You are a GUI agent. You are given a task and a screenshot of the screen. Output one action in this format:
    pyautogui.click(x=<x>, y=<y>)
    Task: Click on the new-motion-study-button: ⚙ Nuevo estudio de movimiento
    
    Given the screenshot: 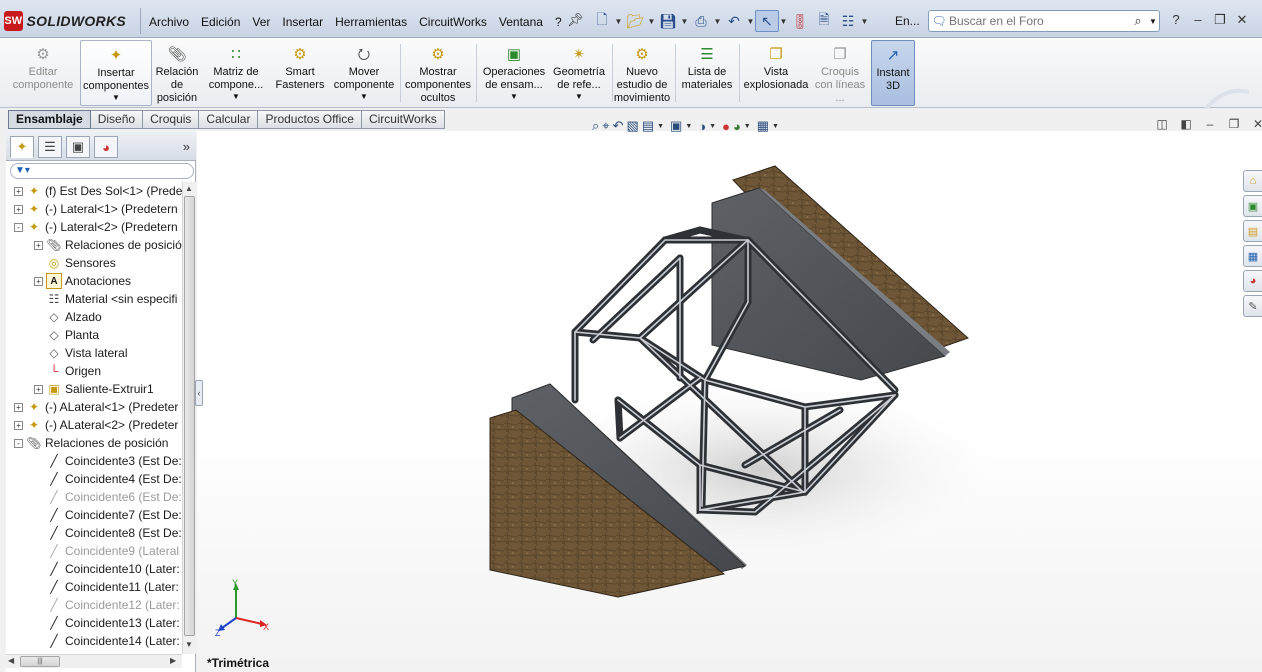 What is the action you would take?
    pyautogui.click(x=642, y=73)
    